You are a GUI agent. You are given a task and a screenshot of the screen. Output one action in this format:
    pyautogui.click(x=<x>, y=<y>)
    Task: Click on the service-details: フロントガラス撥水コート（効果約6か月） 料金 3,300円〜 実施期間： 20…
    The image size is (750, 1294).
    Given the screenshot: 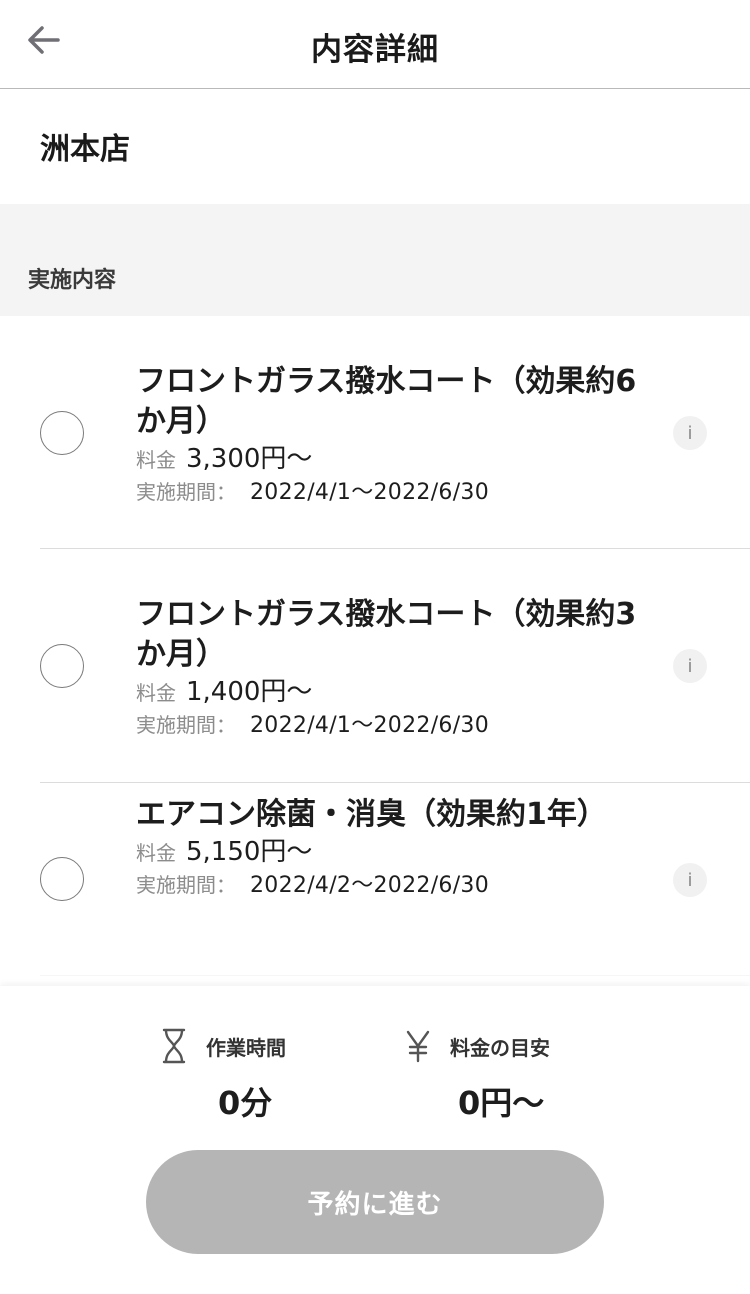 What is the action you would take?
    pyautogui.click(x=396, y=435)
    